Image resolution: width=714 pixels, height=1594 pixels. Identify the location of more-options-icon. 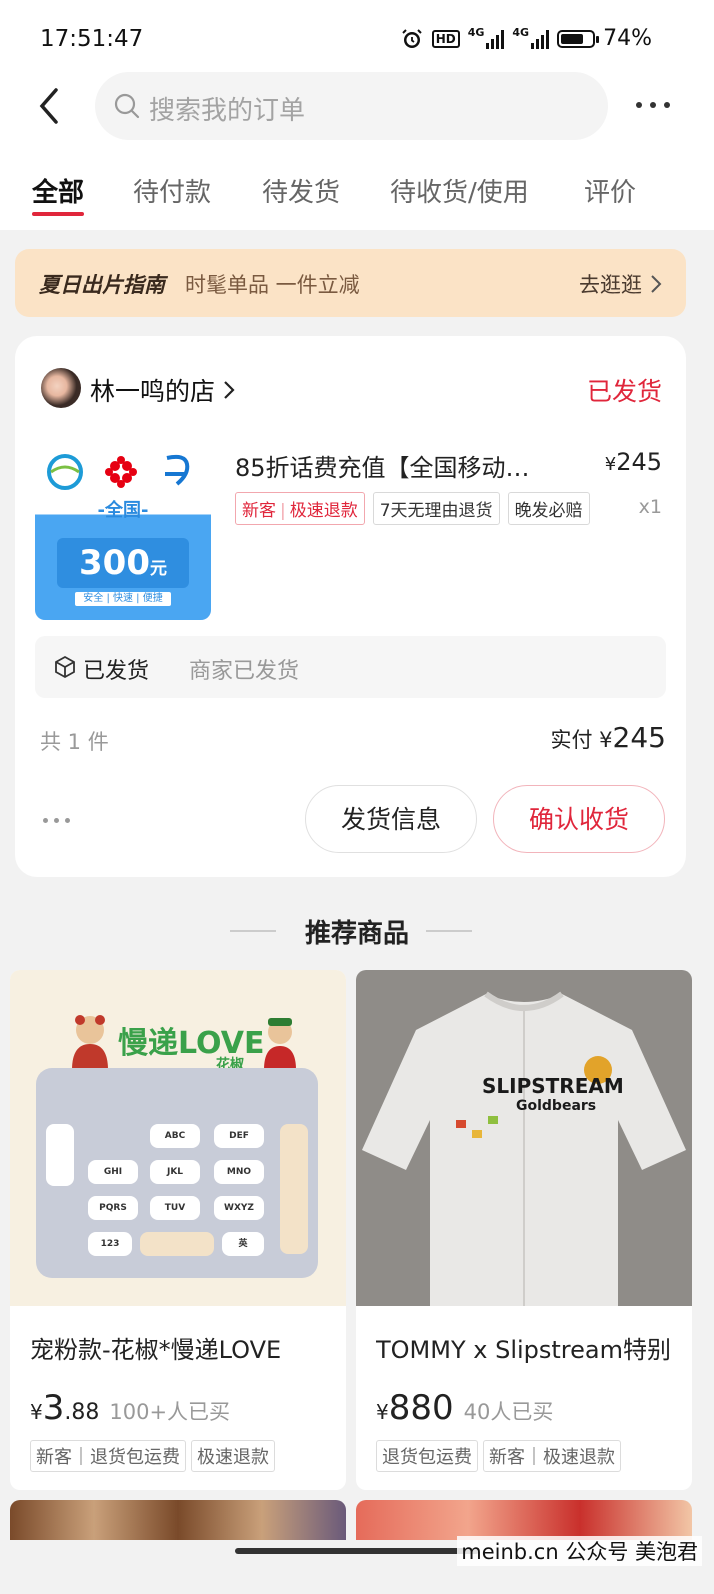
(653, 105).